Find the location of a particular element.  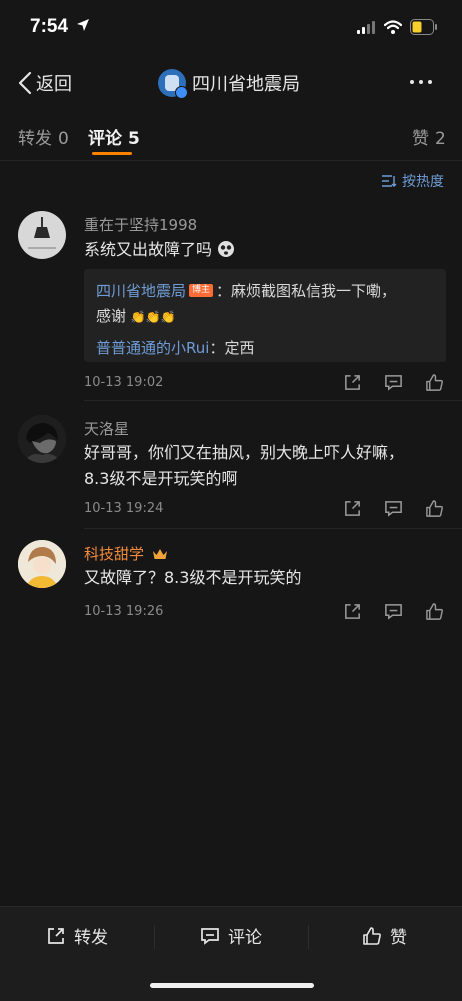

account-avatar is located at coordinates (173, 84).